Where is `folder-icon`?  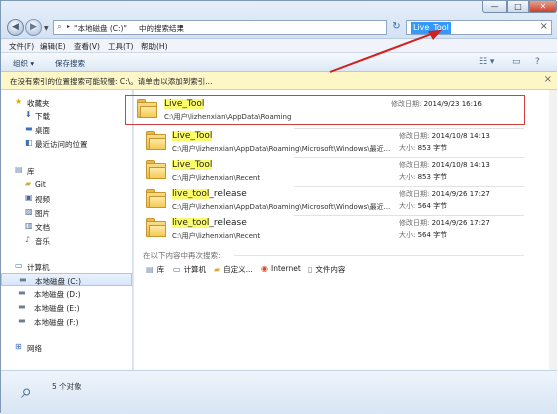
folder-icon is located at coordinates (147, 109).